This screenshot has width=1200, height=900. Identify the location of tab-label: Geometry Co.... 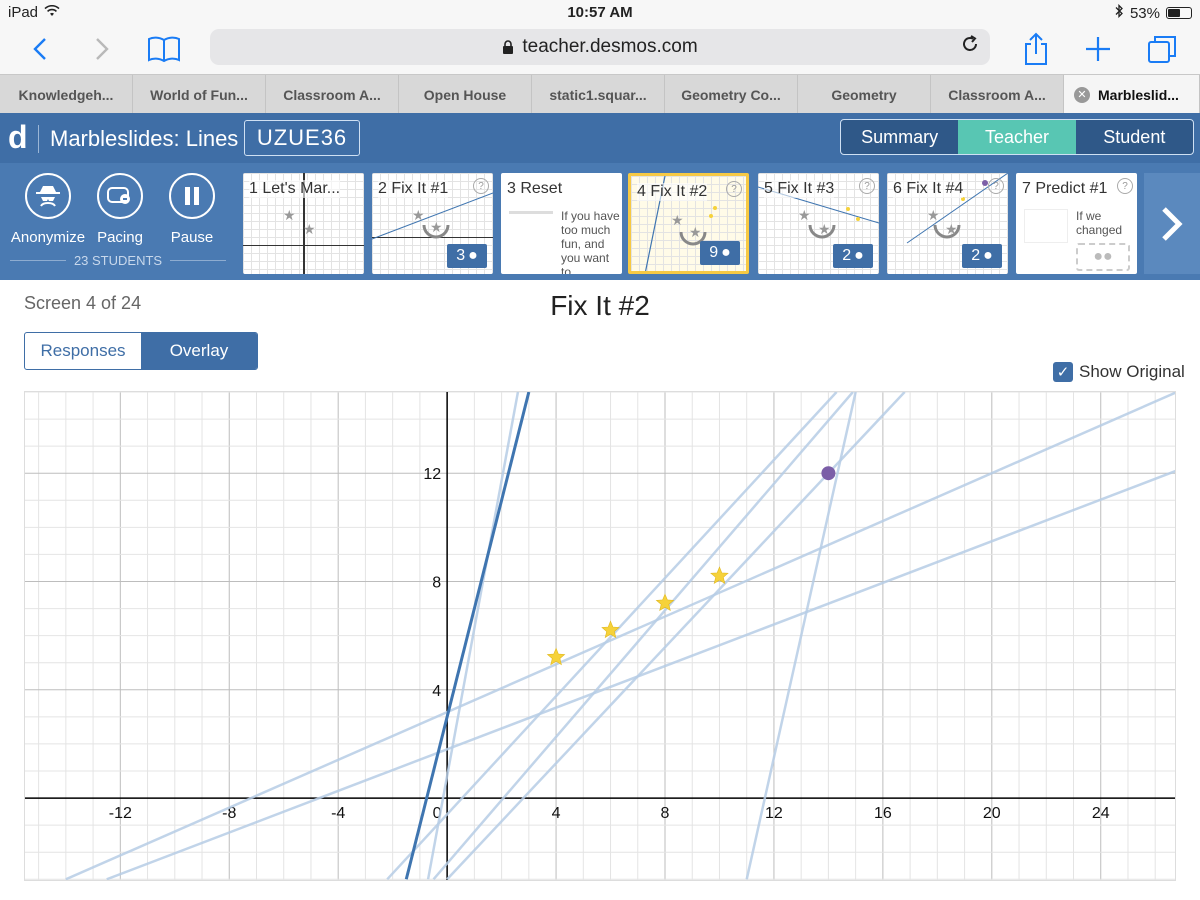
(731, 94).